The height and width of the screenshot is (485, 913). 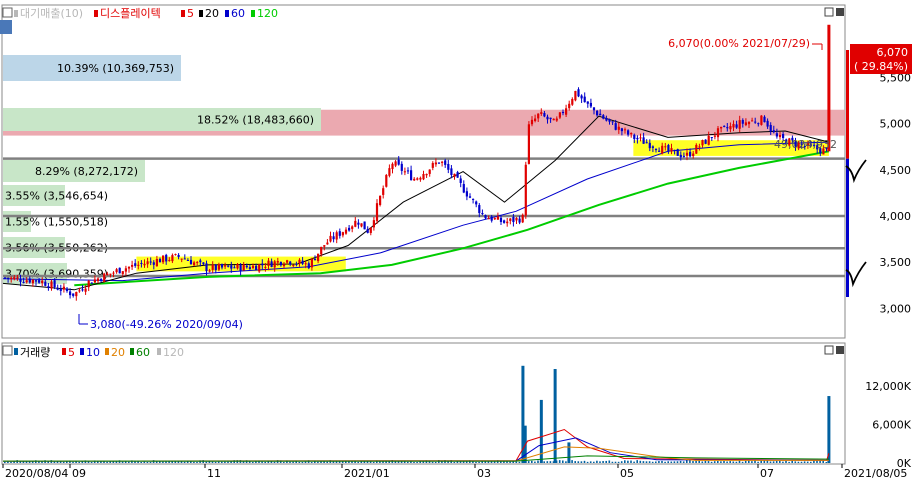 I want to click on legend-vol20: 20, so click(x=118, y=352).